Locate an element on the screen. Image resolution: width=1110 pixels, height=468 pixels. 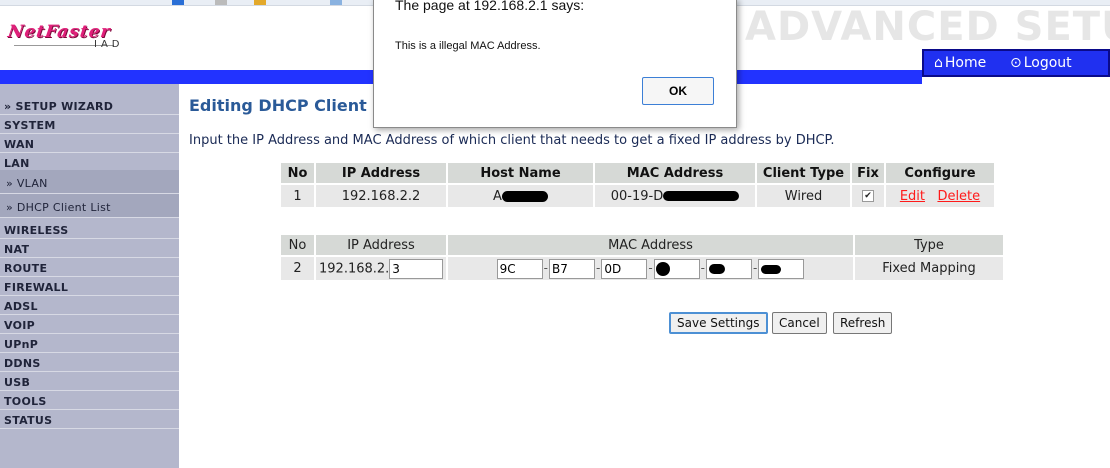
ip-prefix: 192.168.2. is located at coordinates (354, 268).